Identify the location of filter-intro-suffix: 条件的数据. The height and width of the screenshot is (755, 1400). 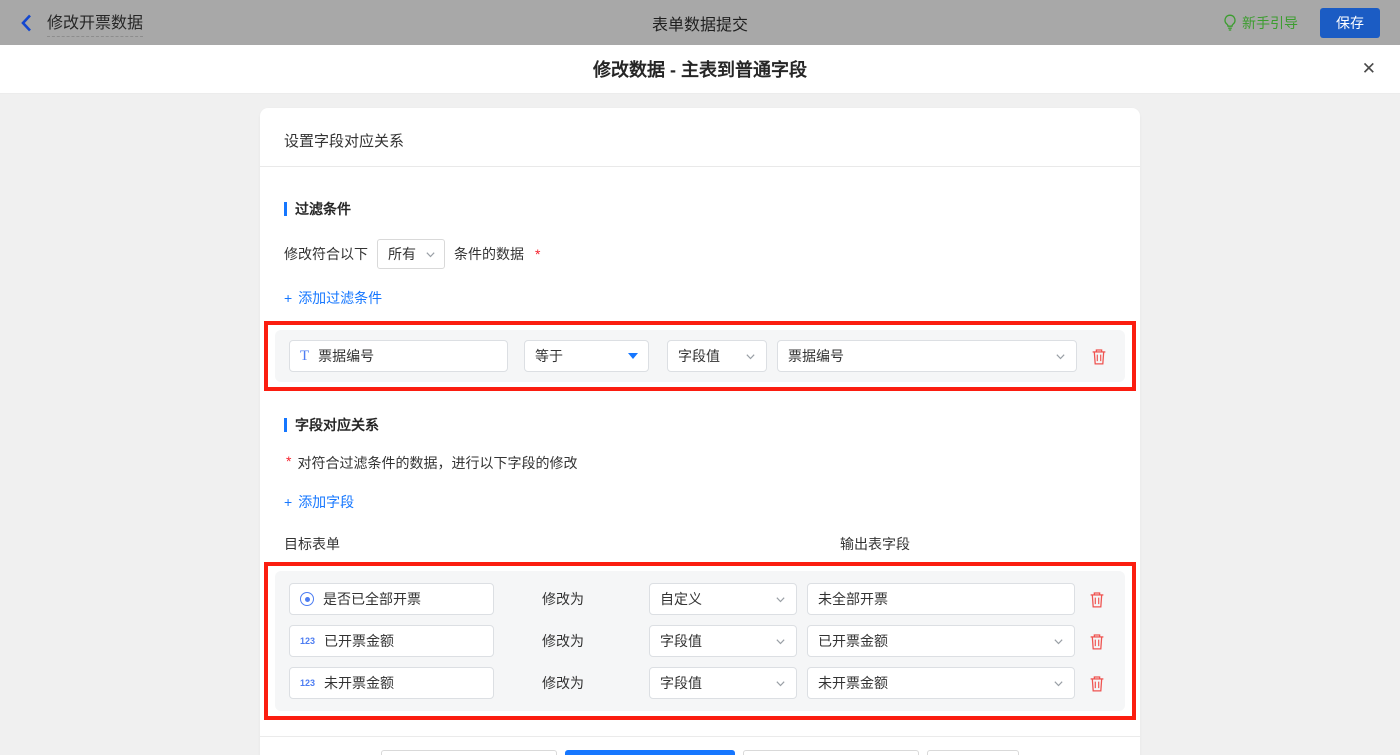
(489, 254).